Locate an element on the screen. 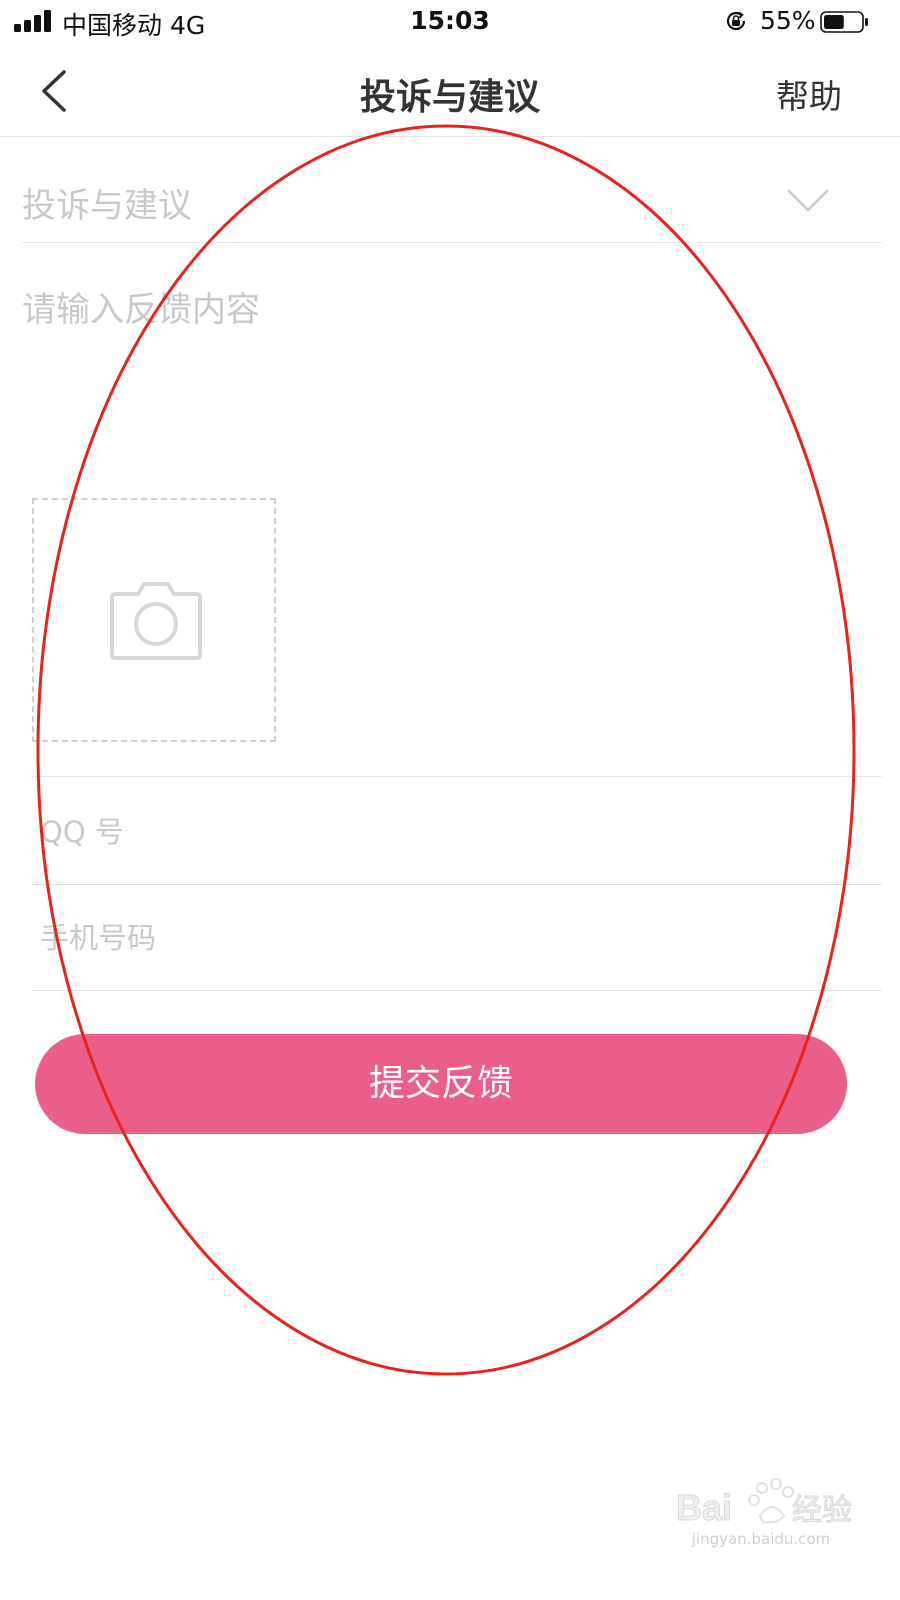  status-bar: 中国移动 4G 15:03 55% is located at coordinates (450, 23).